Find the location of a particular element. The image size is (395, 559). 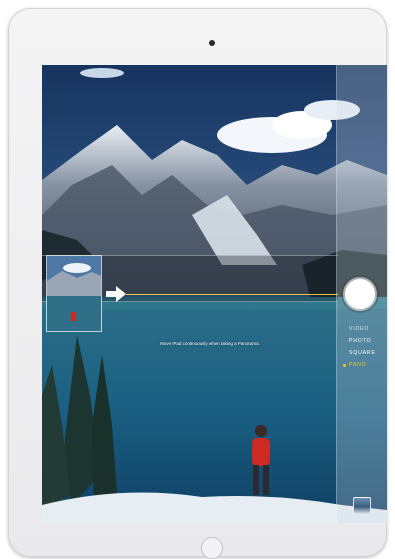

mode-pano: PANO is located at coordinates (362, 365).